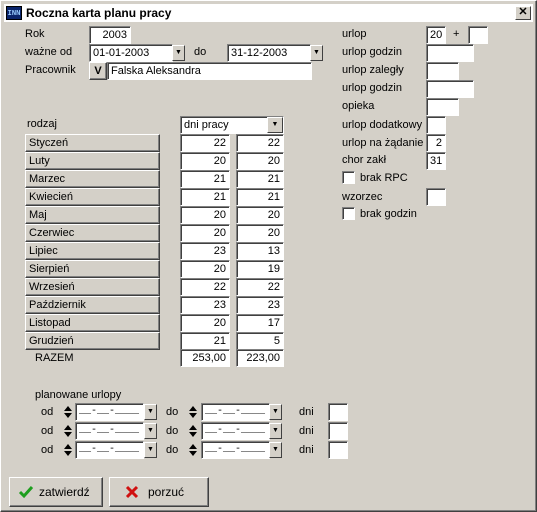 Image resolution: width=537 pixels, height=512 pixels. Describe the element at coordinates (110, 35) in the screenshot. I see `rok-field: 2003` at that location.